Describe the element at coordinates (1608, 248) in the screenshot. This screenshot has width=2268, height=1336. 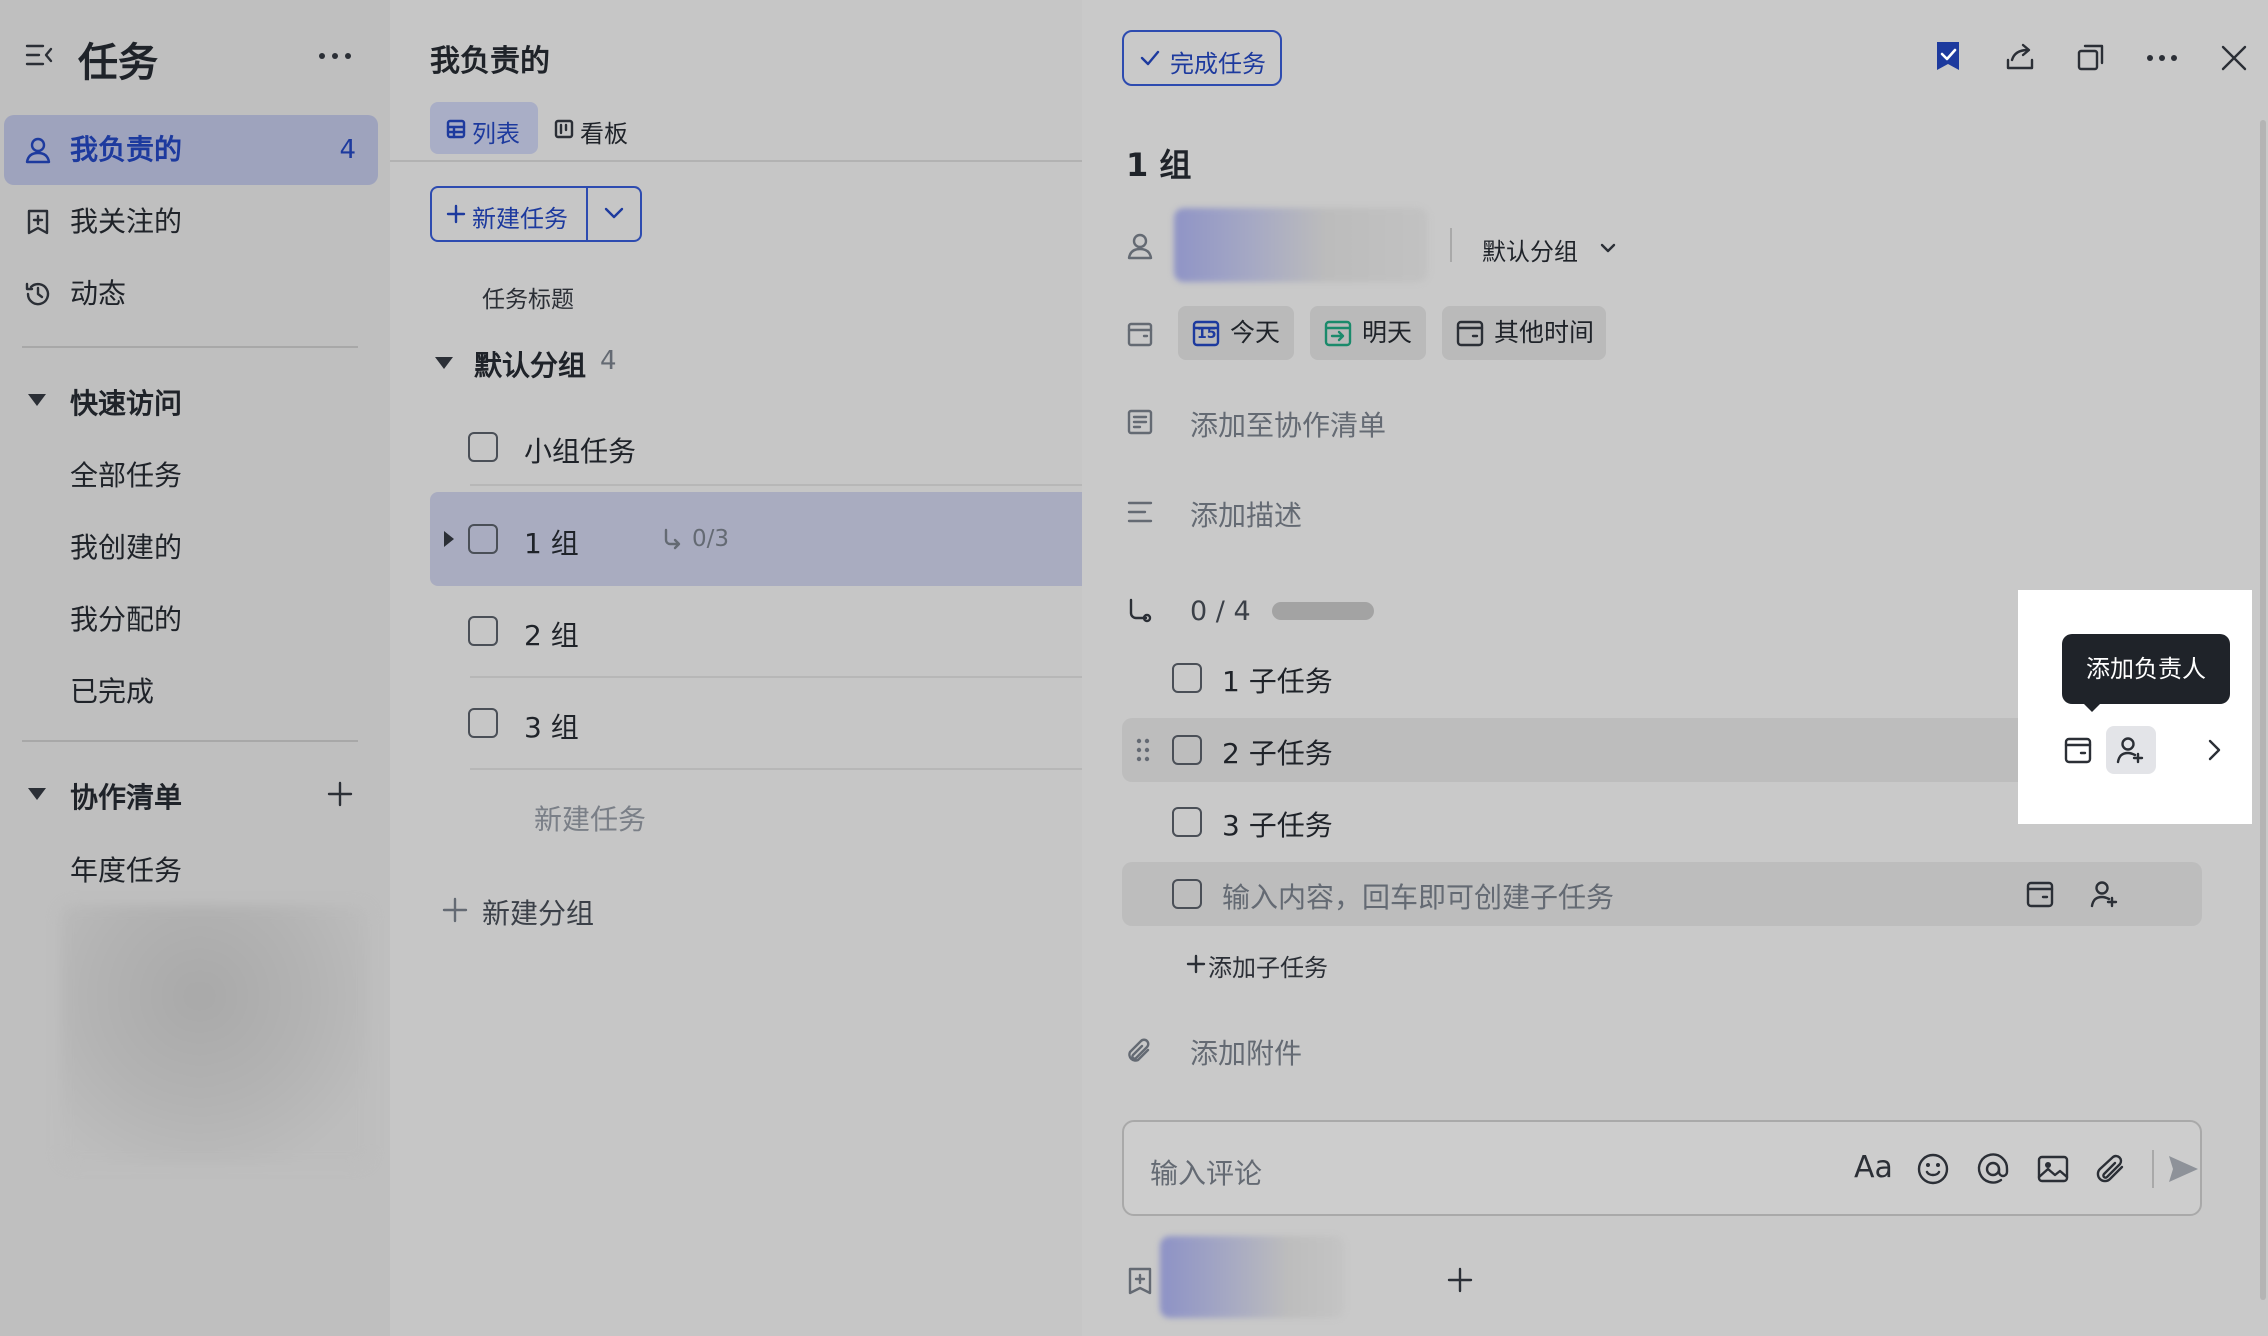
I see `chevron-down-icon` at that location.